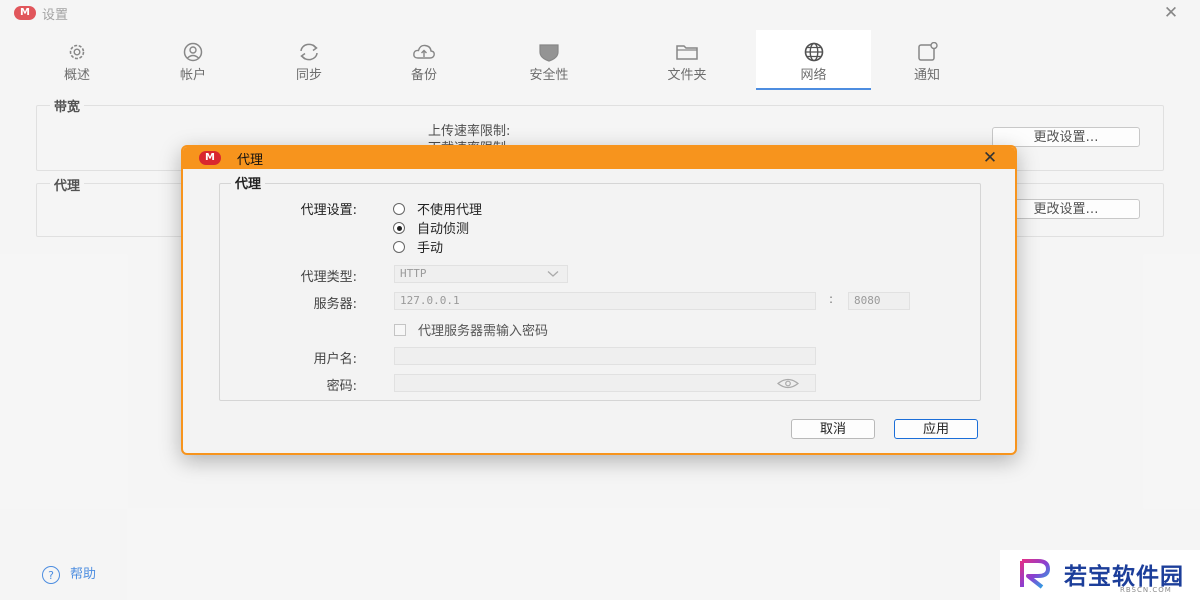 This screenshot has height=600, width=1200. I want to click on dialog-title-bar: M 代理 ✕, so click(599, 158).